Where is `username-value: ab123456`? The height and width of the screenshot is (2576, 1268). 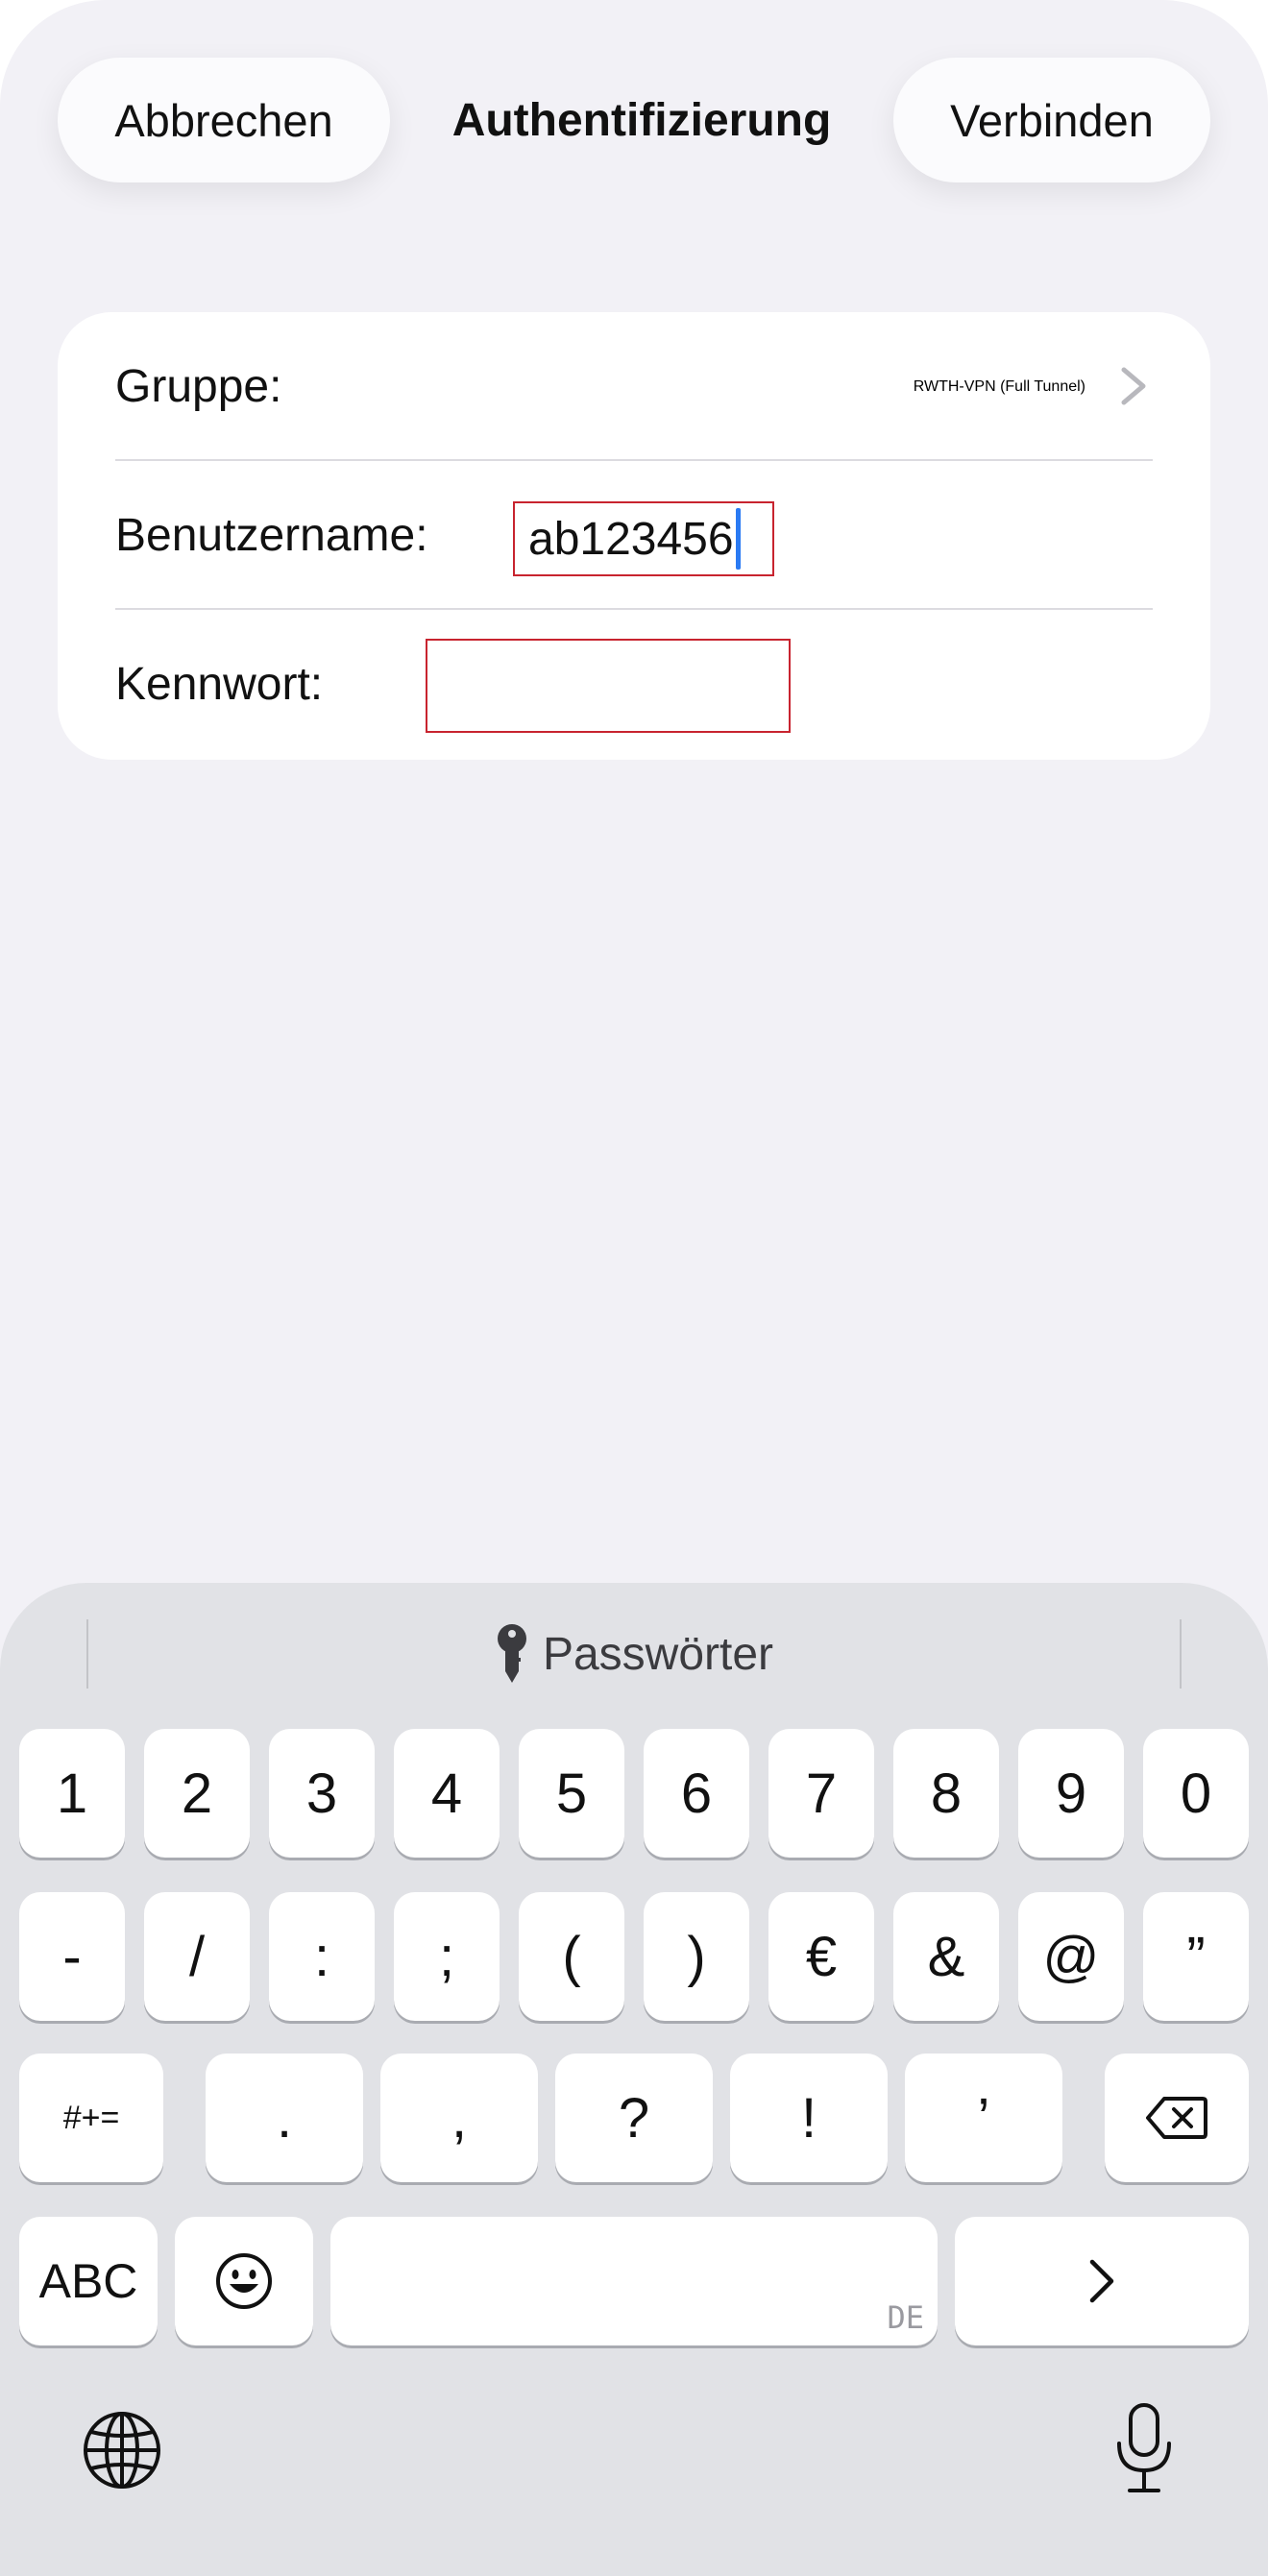
username-value: ab123456 is located at coordinates (631, 539).